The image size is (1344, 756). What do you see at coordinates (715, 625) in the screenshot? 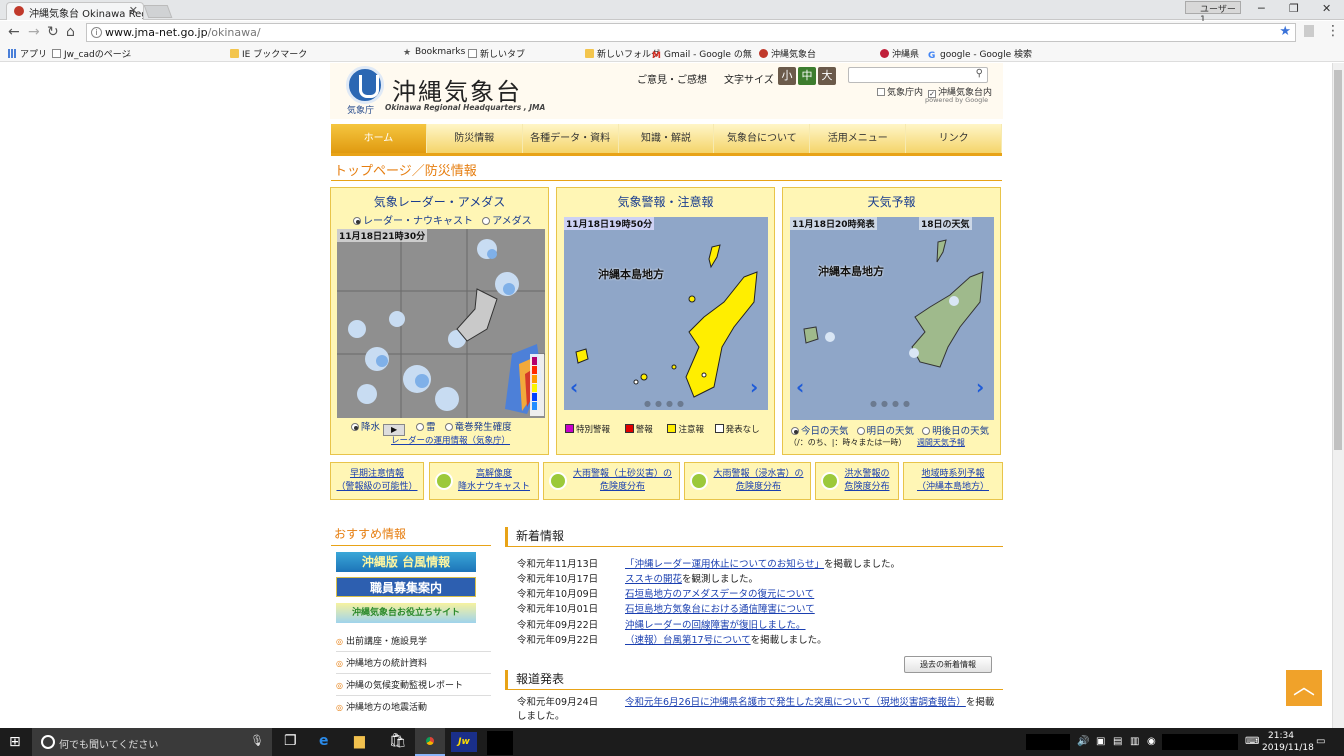
I see `news-link: 沖縄レーダーの回線障害が復旧しました。` at bounding box center [715, 625].